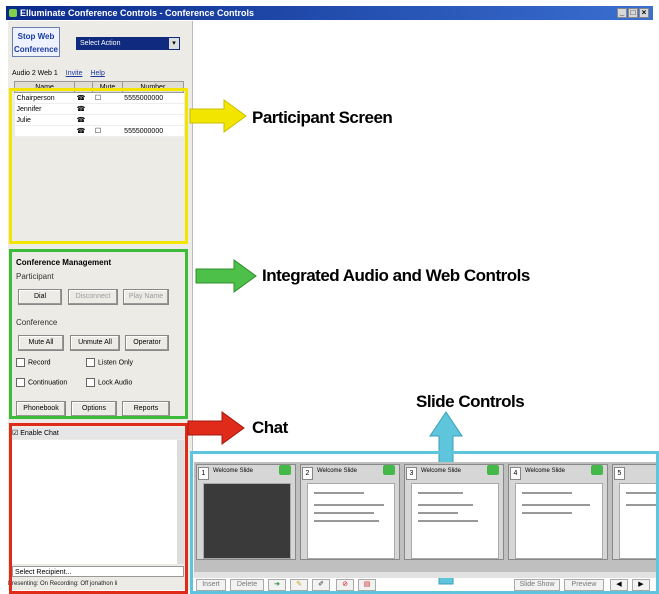 The width and height of the screenshot is (659, 594). I want to click on window-buttons: _ □ ×, so click(633, 13).